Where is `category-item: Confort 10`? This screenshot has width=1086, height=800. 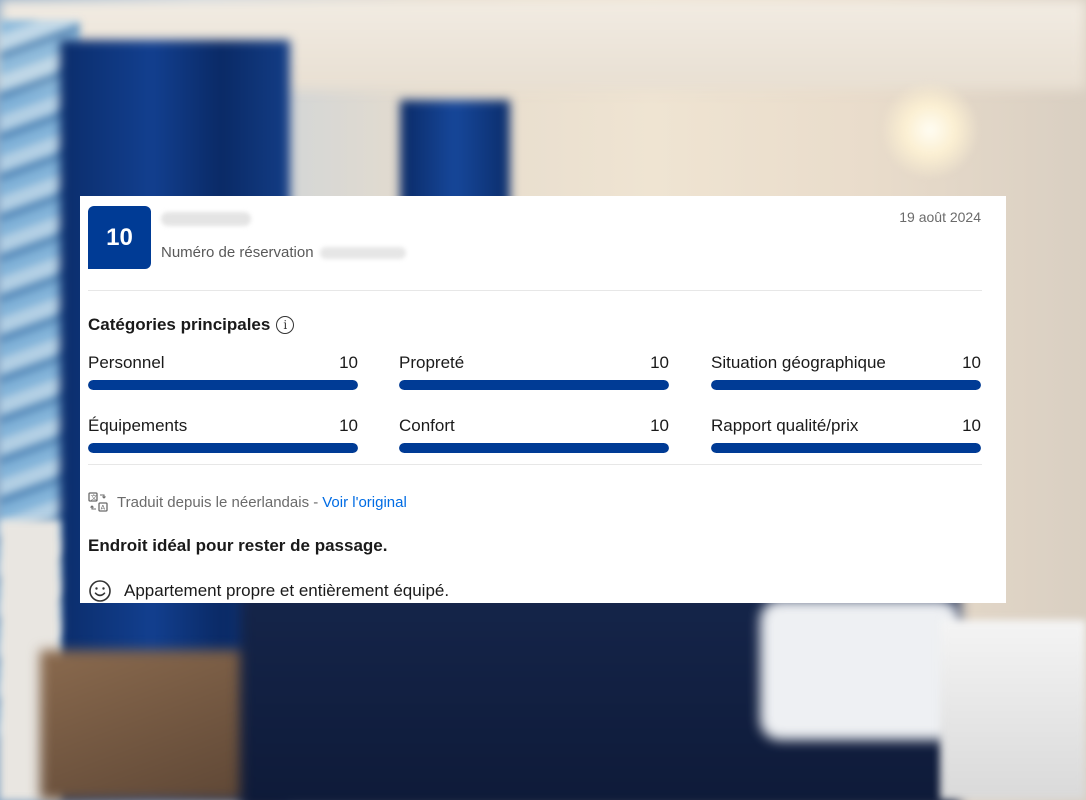
category-item: Confort 10 is located at coordinates (534, 434).